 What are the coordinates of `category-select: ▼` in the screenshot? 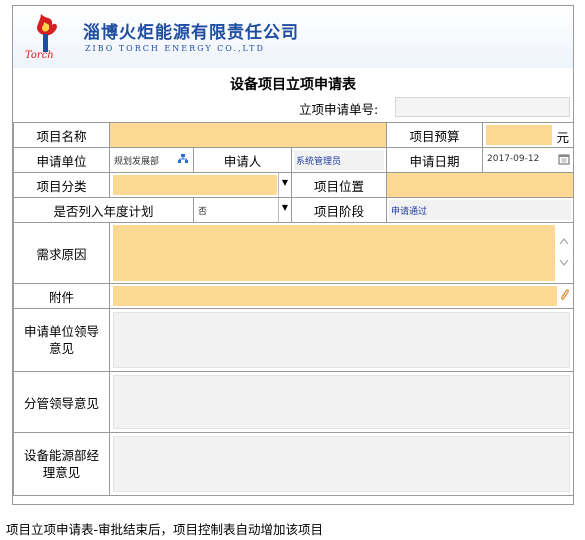 It's located at (200, 185).